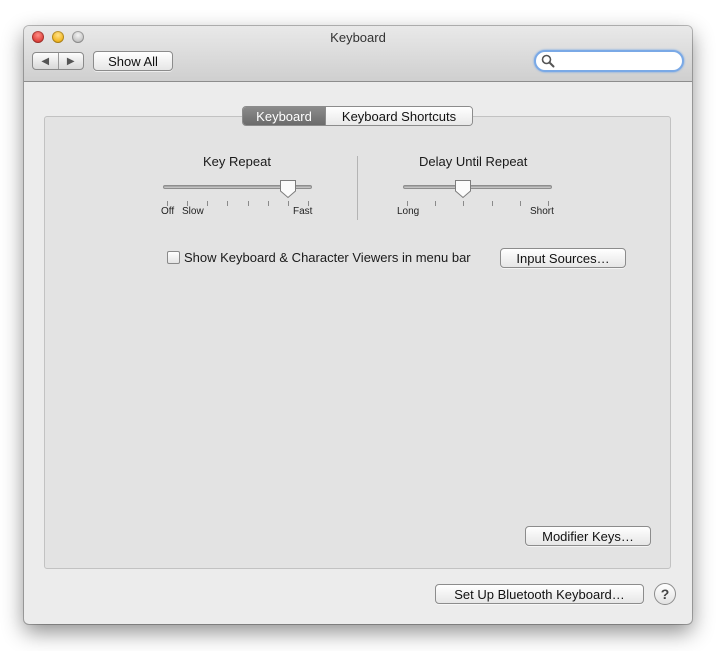  Describe the element at coordinates (284, 116) in the screenshot. I see `tab-keyboard: Keyboard` at that location.